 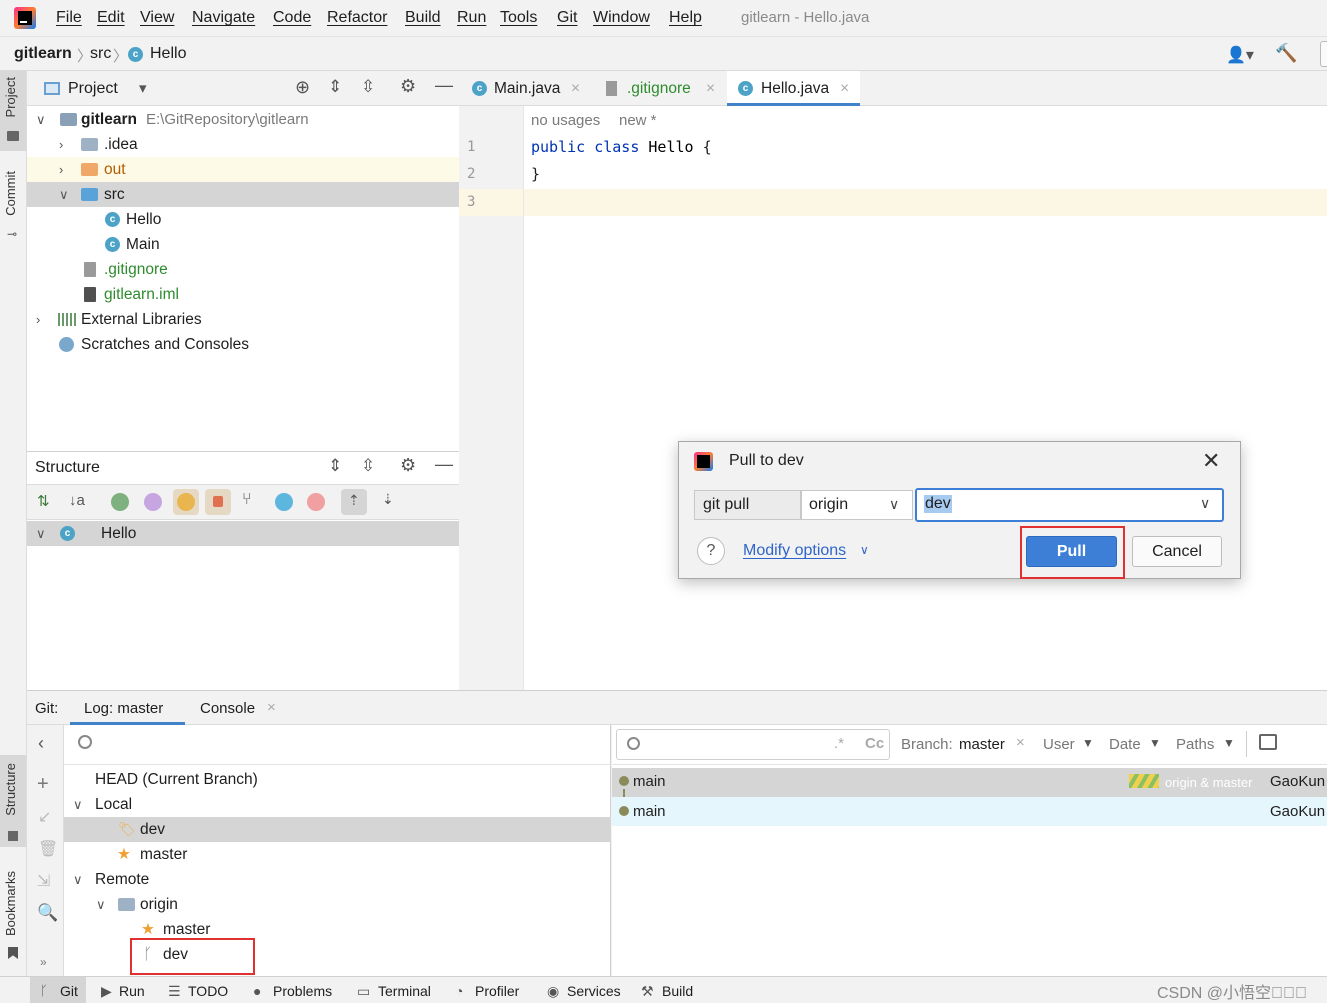 What do you see at coordinates (43, 784) in the screenshot?
I see `add-icon: +` at bounding box center [43, 784].